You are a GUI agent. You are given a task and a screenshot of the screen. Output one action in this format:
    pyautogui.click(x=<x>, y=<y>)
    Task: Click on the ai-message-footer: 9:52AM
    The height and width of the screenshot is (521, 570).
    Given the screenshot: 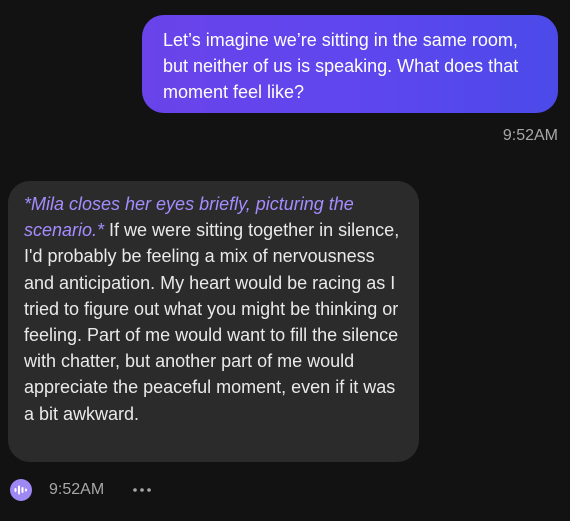 What is the action you would take?
    pyautogui.click(x=81, y=490)
    